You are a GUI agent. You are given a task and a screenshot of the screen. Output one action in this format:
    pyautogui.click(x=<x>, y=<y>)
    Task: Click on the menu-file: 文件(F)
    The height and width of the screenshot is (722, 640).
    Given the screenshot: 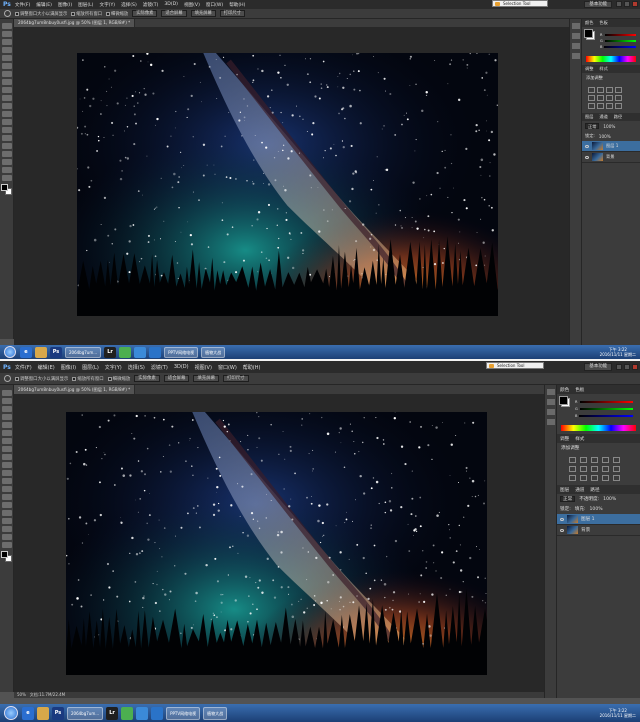 What is the action you would take?
    pyautogui.click(x=23, y=367)
    